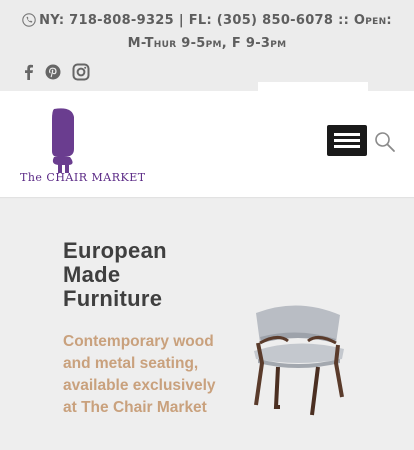 The image size is (414, 450). What do you see at coordinates (81, 147) in the screenshot?
I see `chair-market-logo: The CHAIR MARKET` at bounding box center [81, 147].